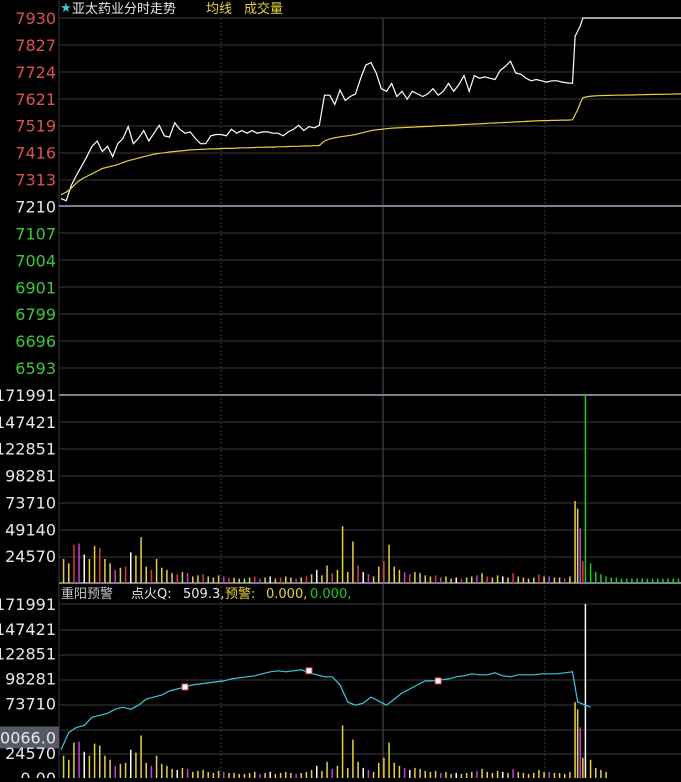 The height and width of the screenshot is (782, 681). What do you see at coordinates (35, 18) in the screenshot?
I see `price-tick-up: 7930` at bounding box center [35, 18].